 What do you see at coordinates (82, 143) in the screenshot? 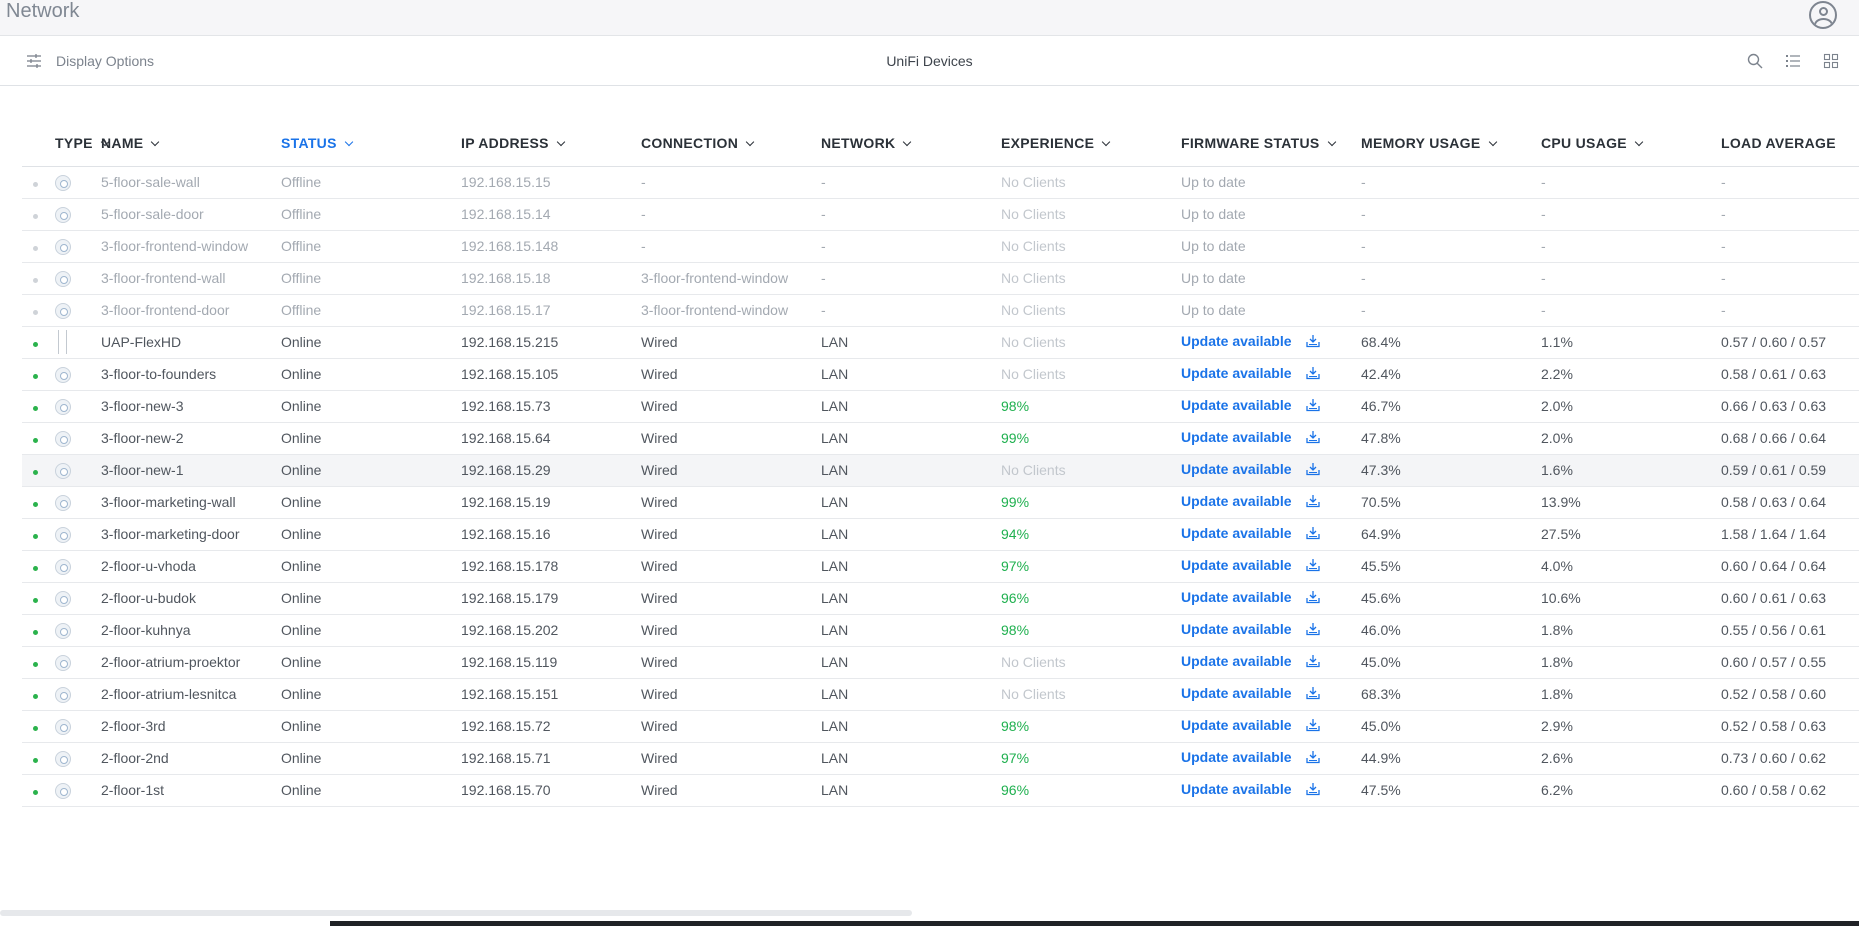
I see `column-header-type: TYPE` at bounding box center [82, 143].